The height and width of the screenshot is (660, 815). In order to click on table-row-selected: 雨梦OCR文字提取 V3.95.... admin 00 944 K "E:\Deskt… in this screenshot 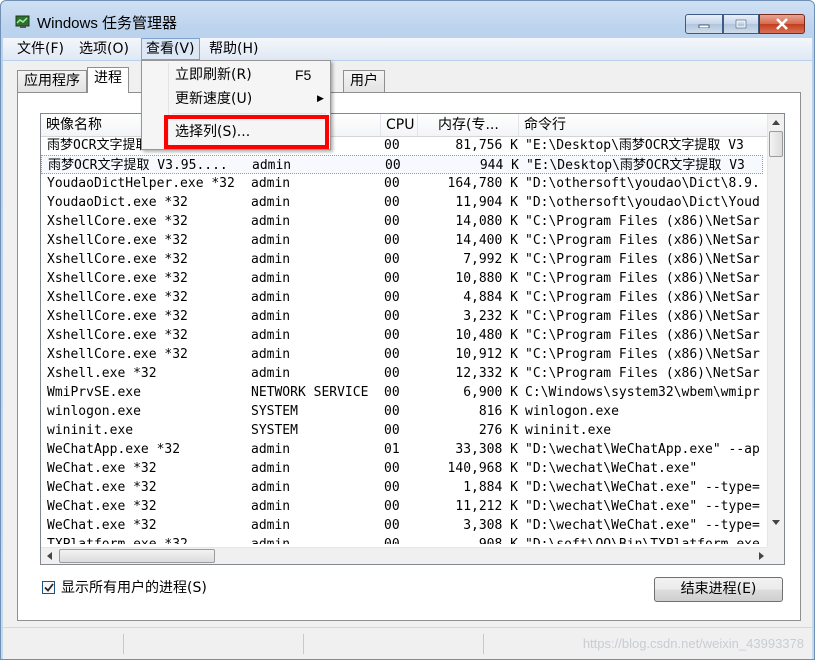, I will do `click(402, 164)`.